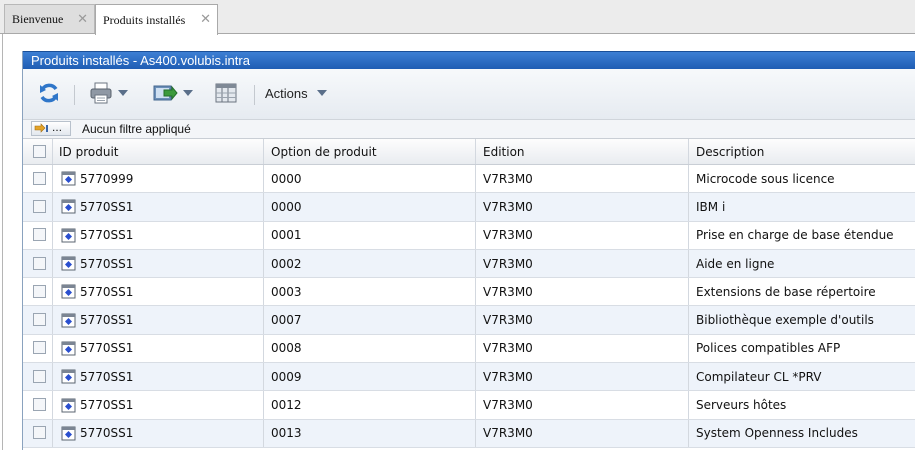 Image resolution: width=915 pixels, height=450 pixels. I want to click on tab-label: Produits installés, so click(144, 19).